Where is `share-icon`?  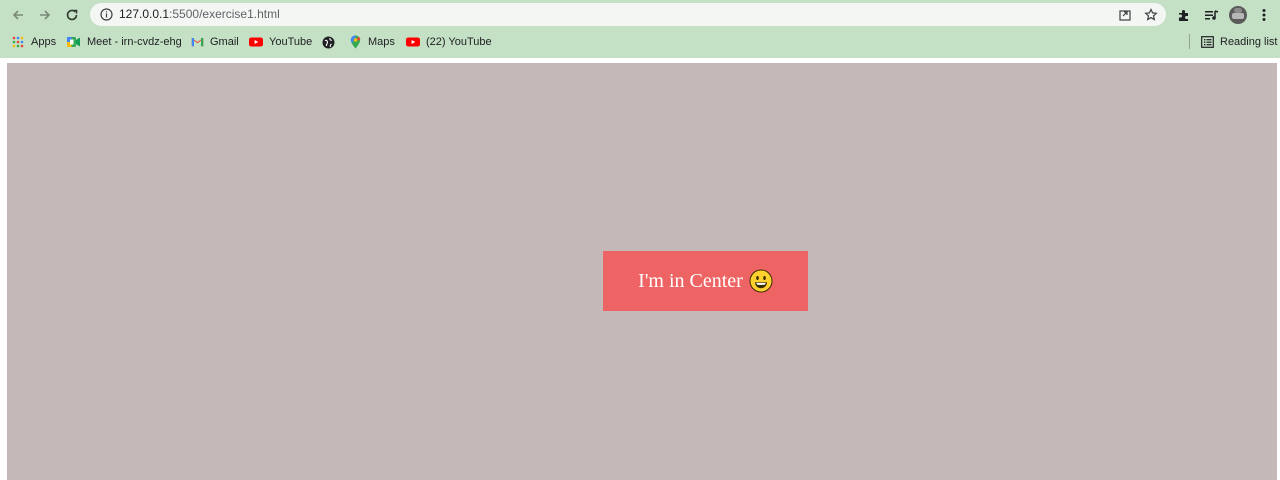
share-icon is located at coordinates (1124, 15).